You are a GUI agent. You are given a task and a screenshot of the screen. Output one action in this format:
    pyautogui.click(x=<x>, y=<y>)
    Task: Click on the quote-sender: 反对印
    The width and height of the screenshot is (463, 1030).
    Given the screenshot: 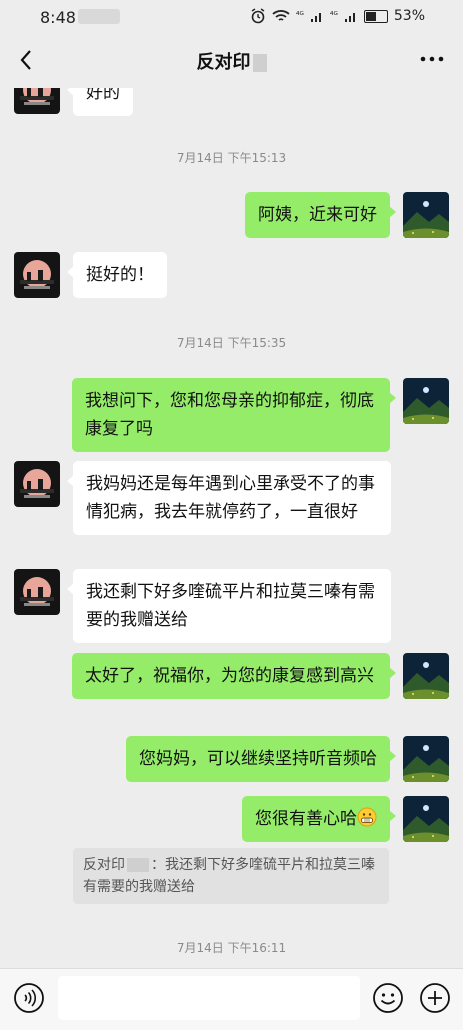 What is the action you would take?
    pyautogui.click(x=104, y=865)
    